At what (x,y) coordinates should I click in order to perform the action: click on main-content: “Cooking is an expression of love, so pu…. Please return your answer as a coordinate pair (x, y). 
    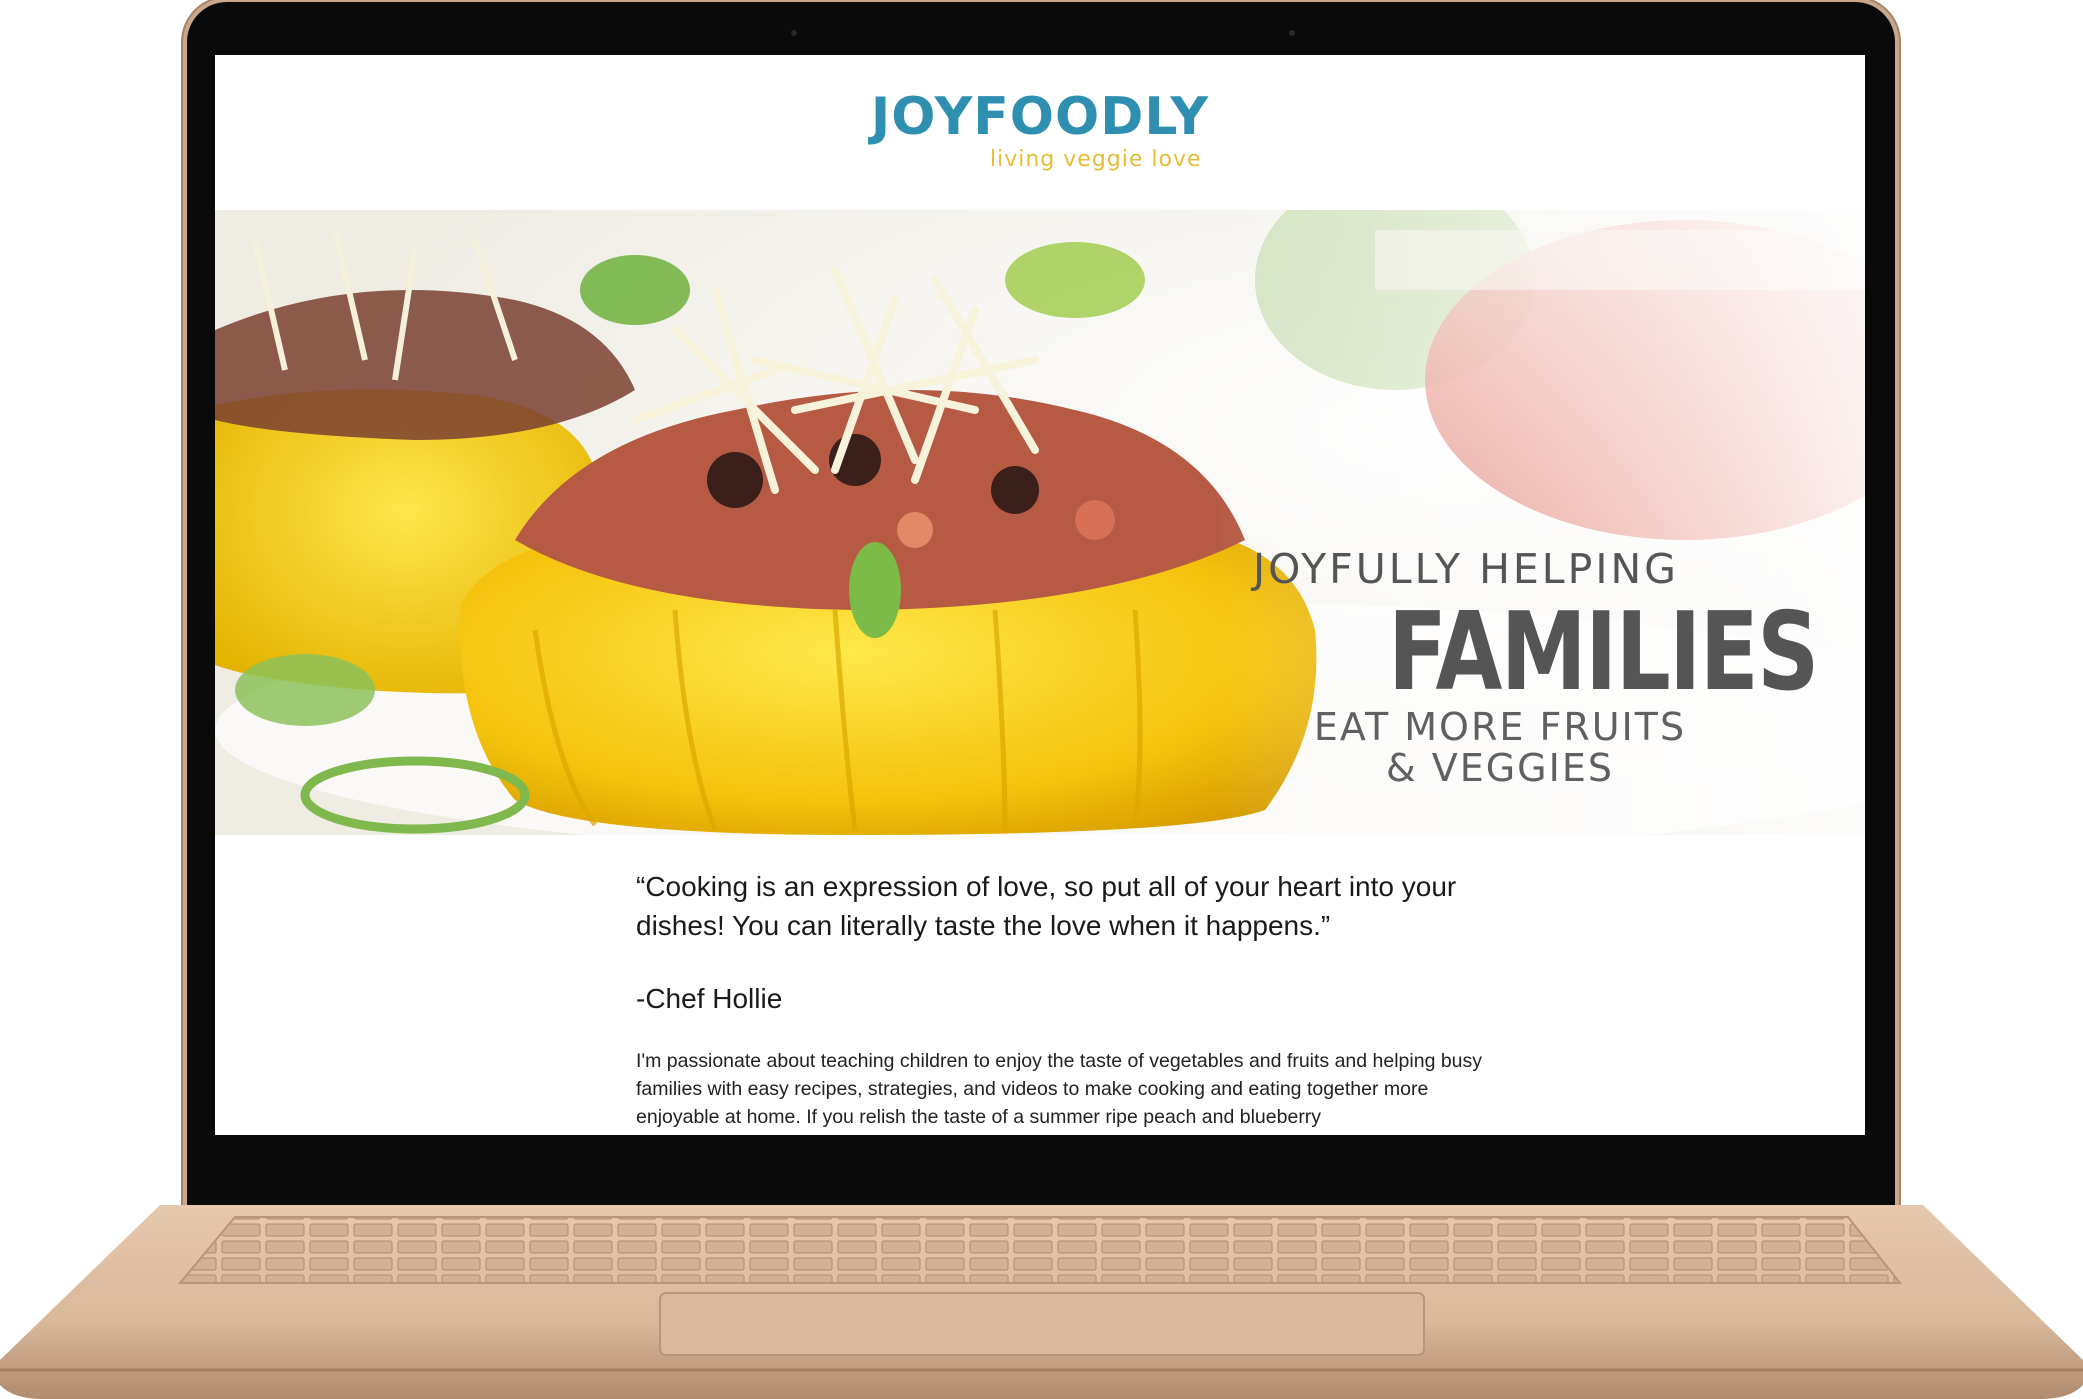
    Looking at the image, I should click on (1061, 999).